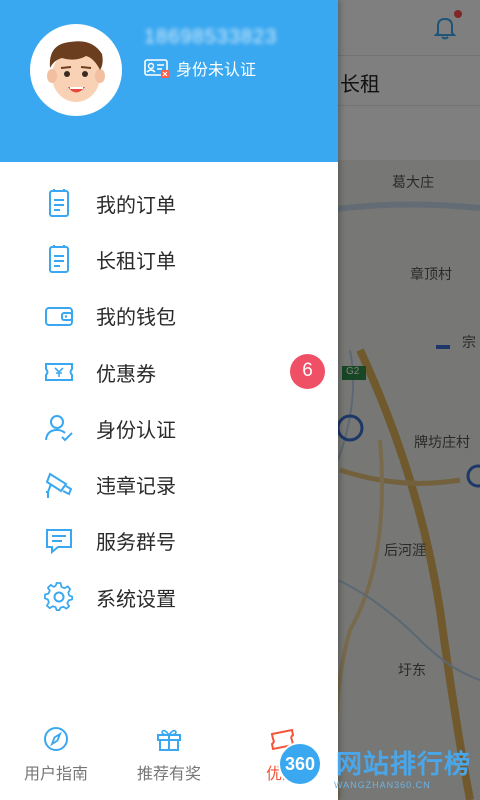 The image size is (480, 800). What do you see at coordinates (59, 428) in the screenshot?
I see `user-verify-icon` at bounding box center [59, 428].